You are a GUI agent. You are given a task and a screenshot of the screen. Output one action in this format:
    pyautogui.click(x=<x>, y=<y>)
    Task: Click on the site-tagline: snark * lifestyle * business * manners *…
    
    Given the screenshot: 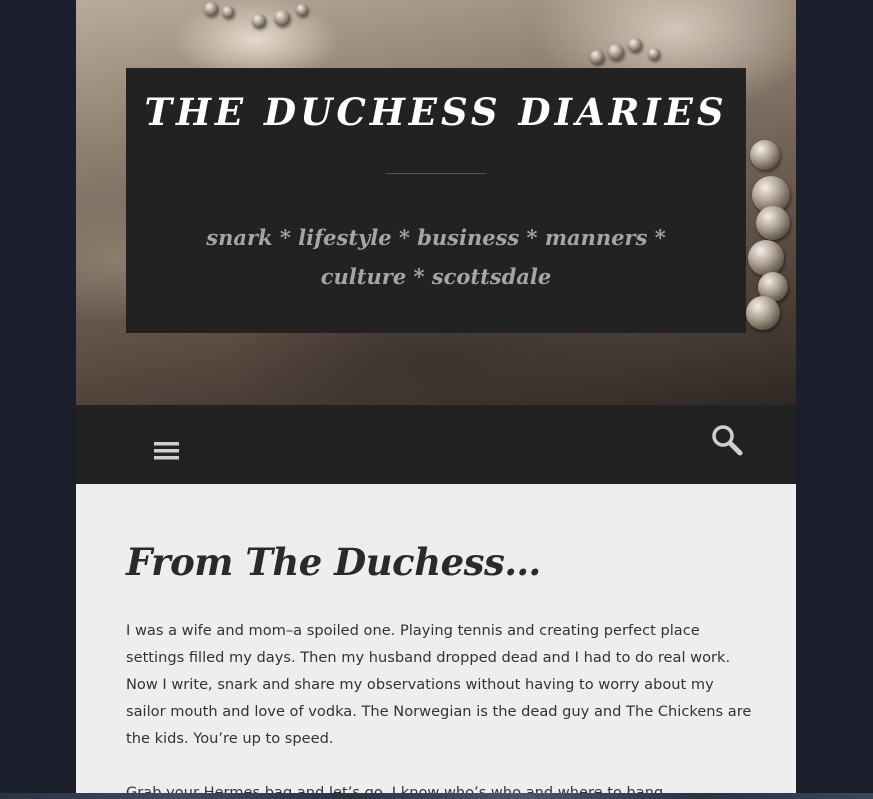 What is the action you would take?
    pyautogui.click(x=436, y=257)
    